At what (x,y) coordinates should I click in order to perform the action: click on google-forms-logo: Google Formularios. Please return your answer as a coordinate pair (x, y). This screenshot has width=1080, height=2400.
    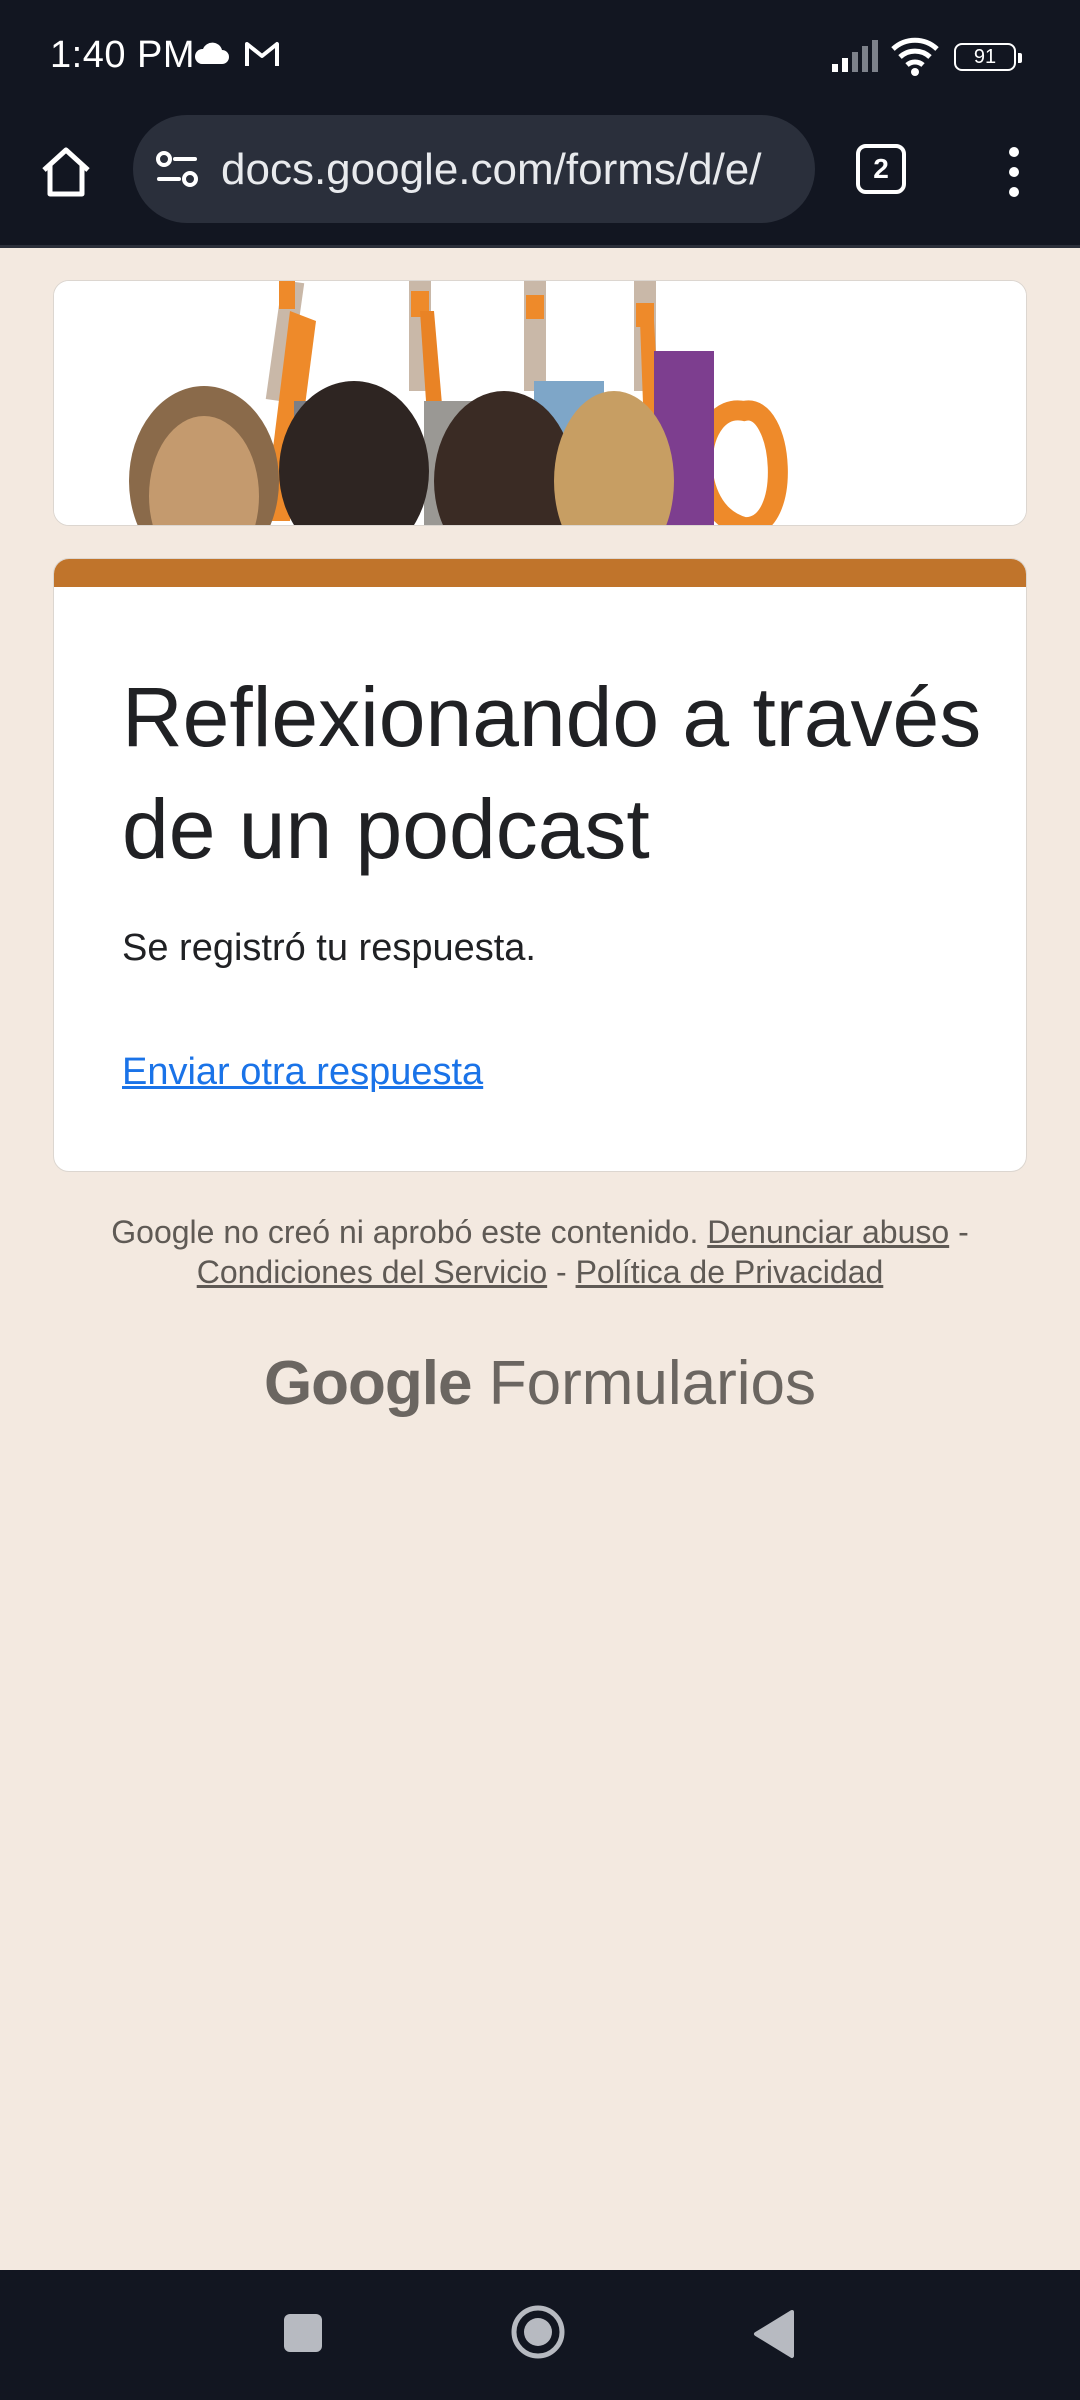
    Looking at the image, I should click on (540, 1383).